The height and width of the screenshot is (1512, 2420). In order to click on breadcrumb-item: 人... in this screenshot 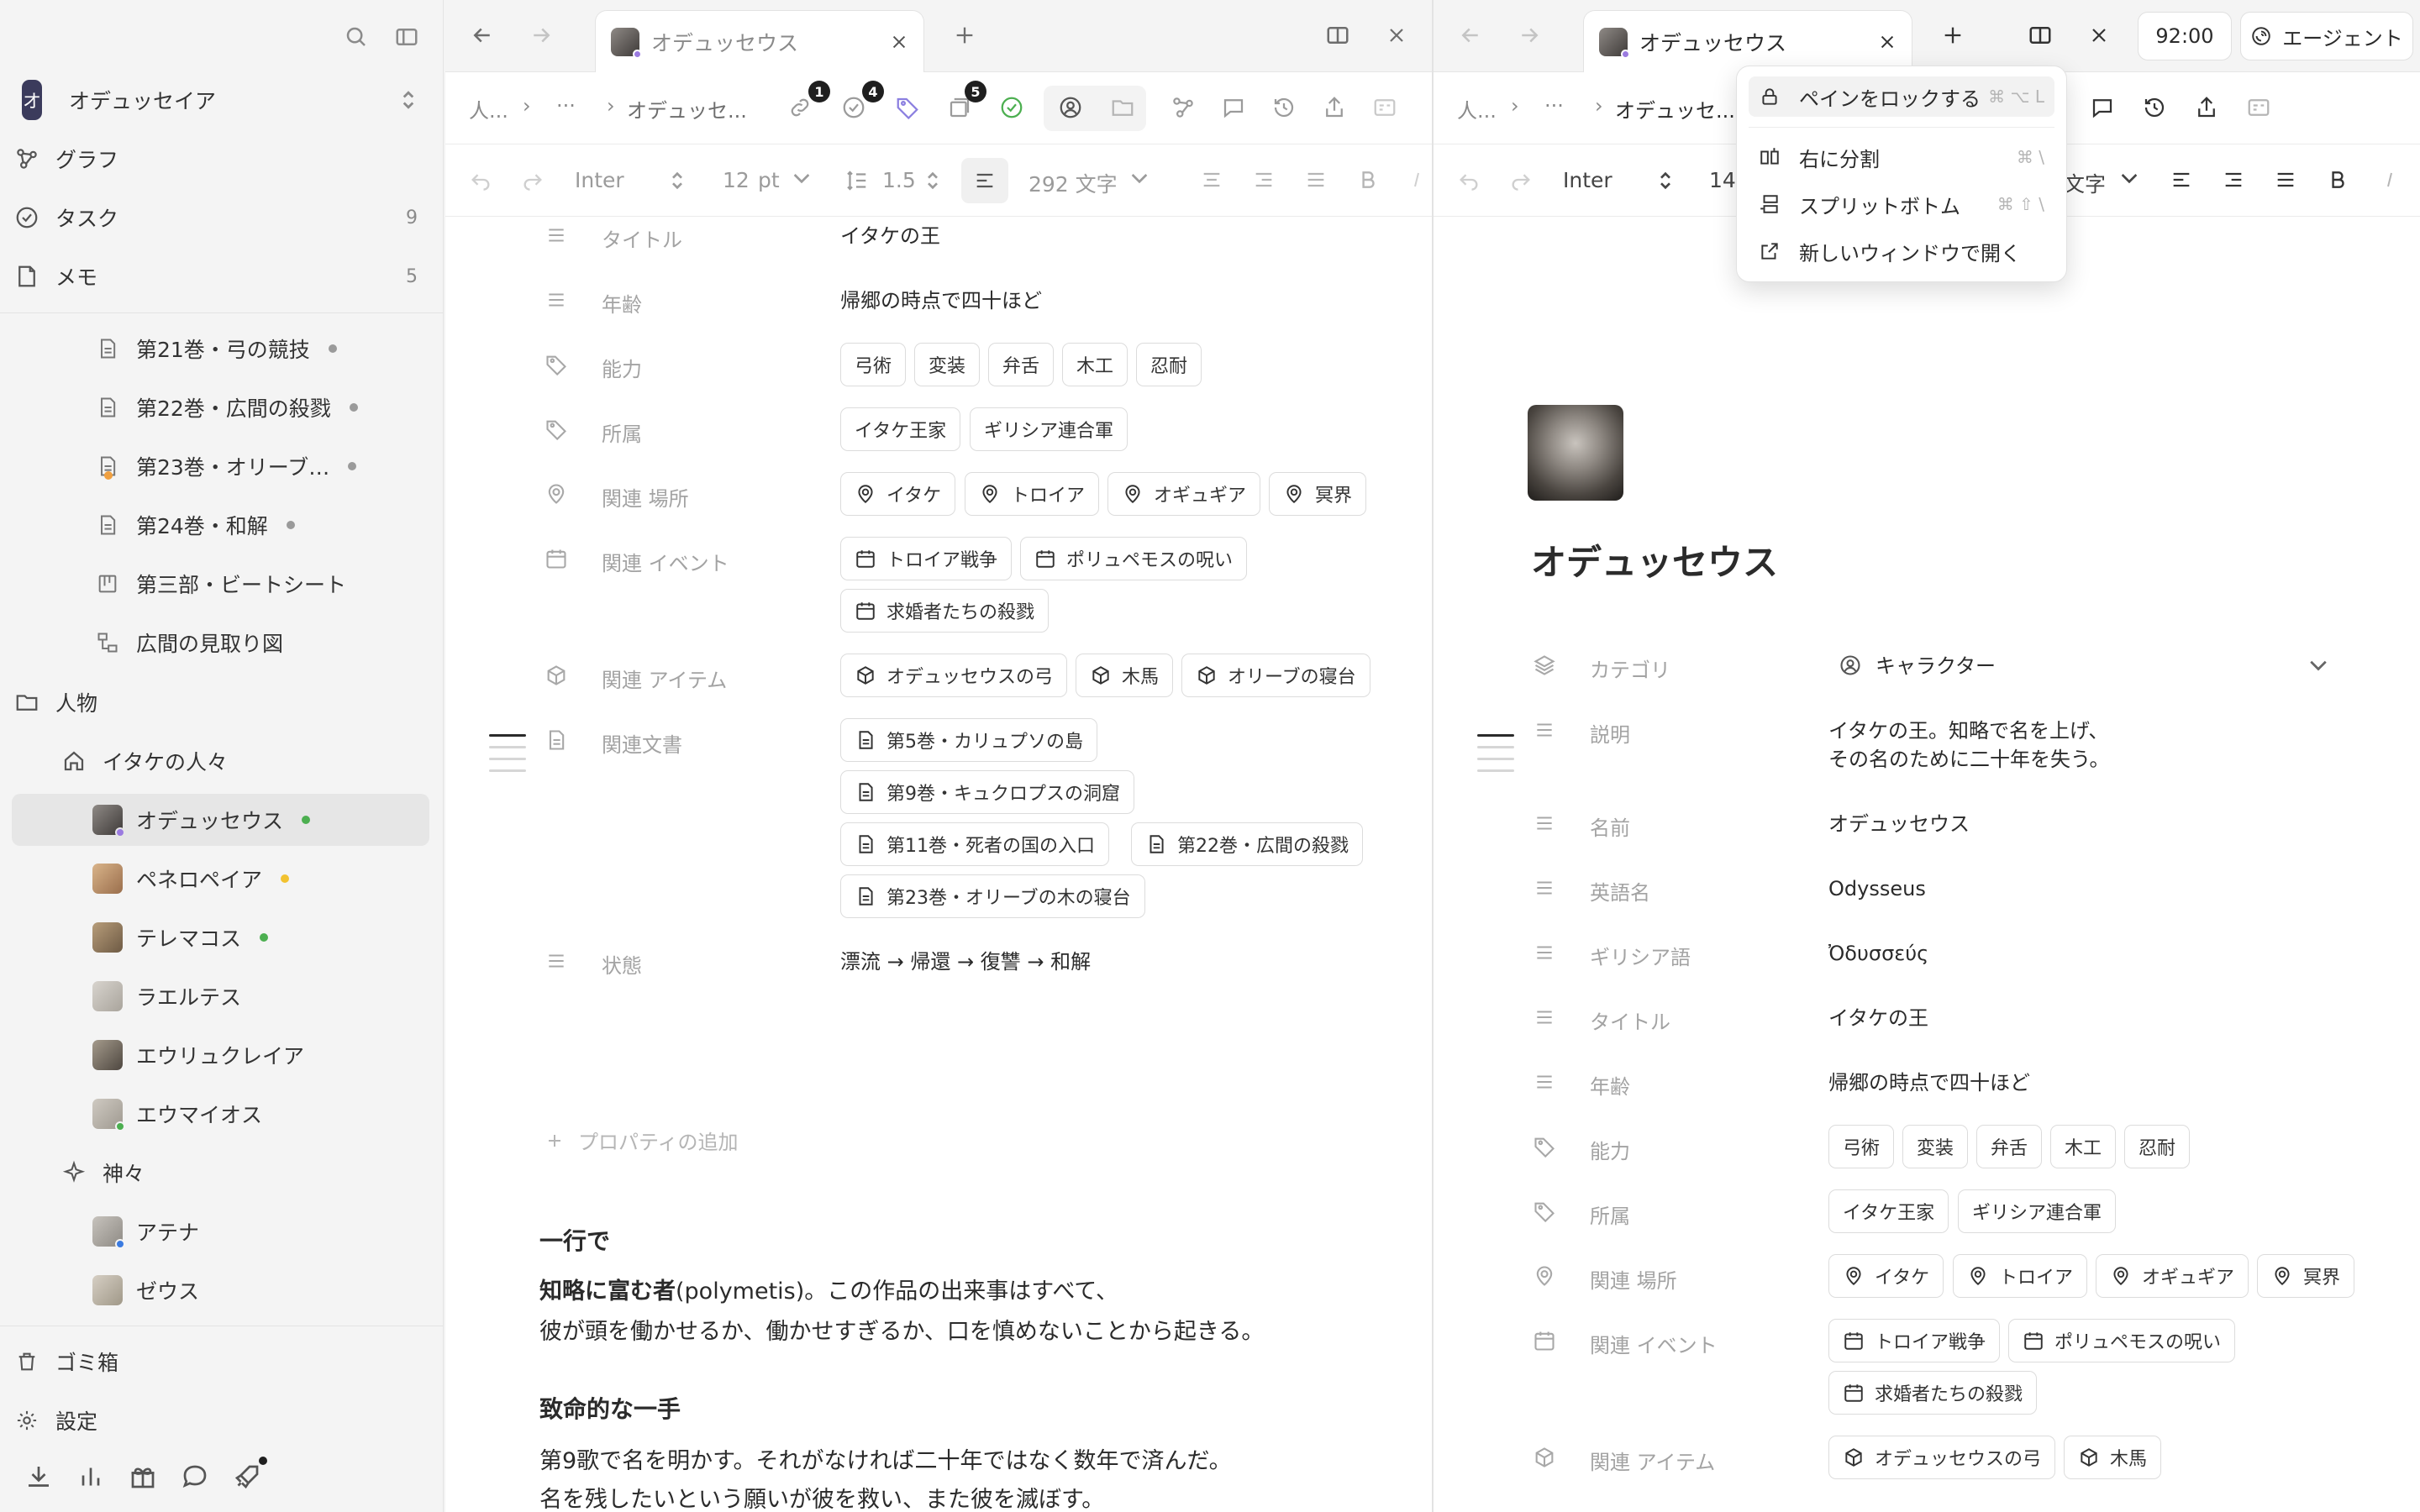, I will do `click(488, 108)`.